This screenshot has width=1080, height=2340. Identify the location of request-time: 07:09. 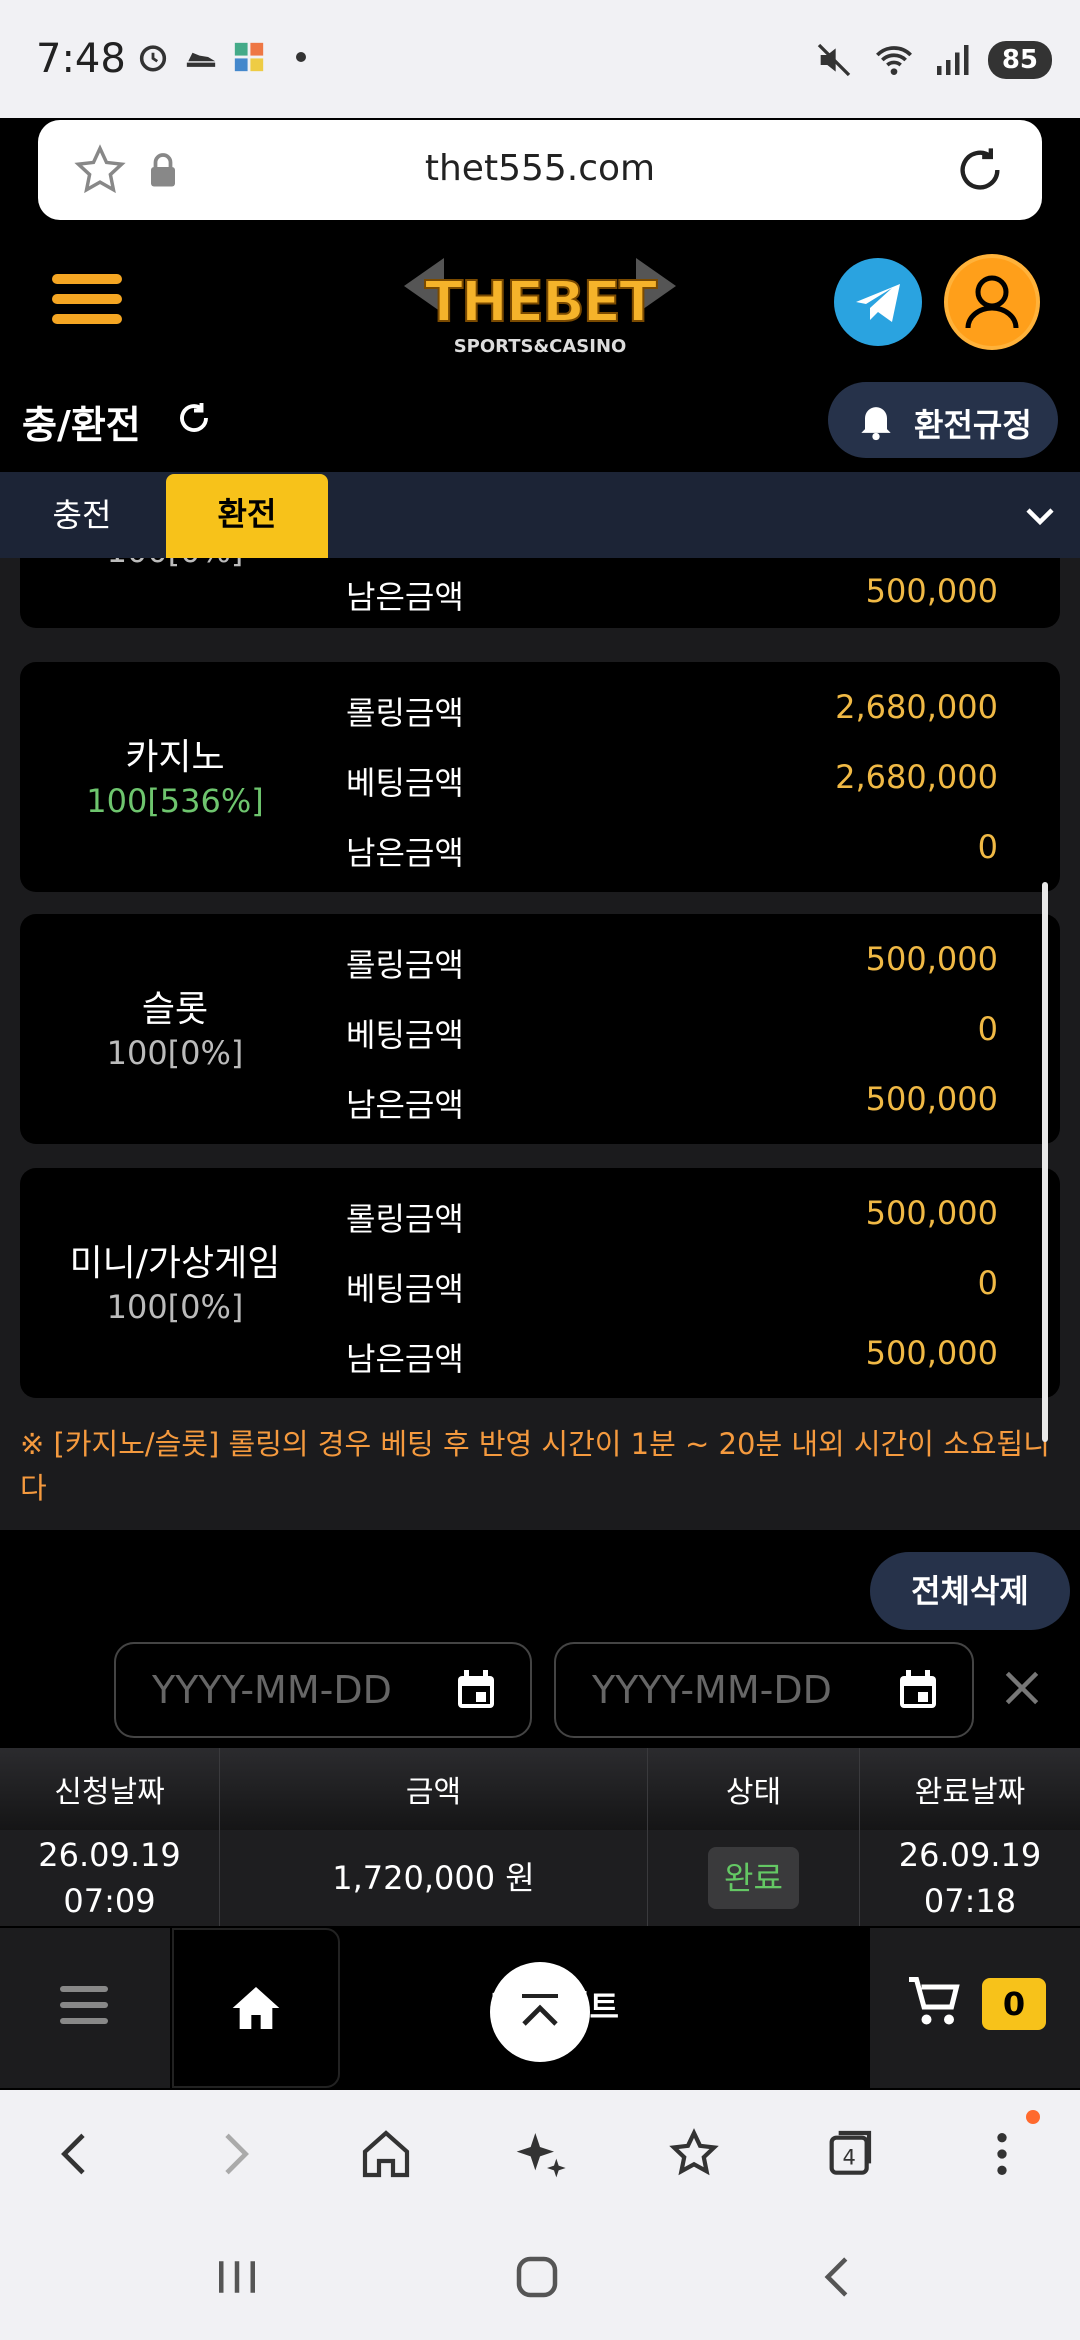
(109, 1901).